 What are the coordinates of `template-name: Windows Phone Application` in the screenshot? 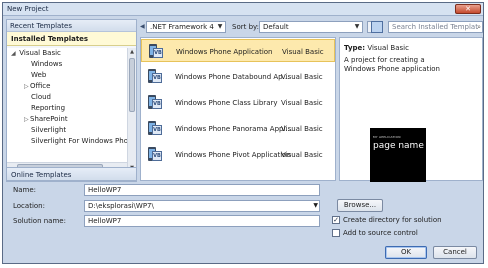 It's located at (224, 52).